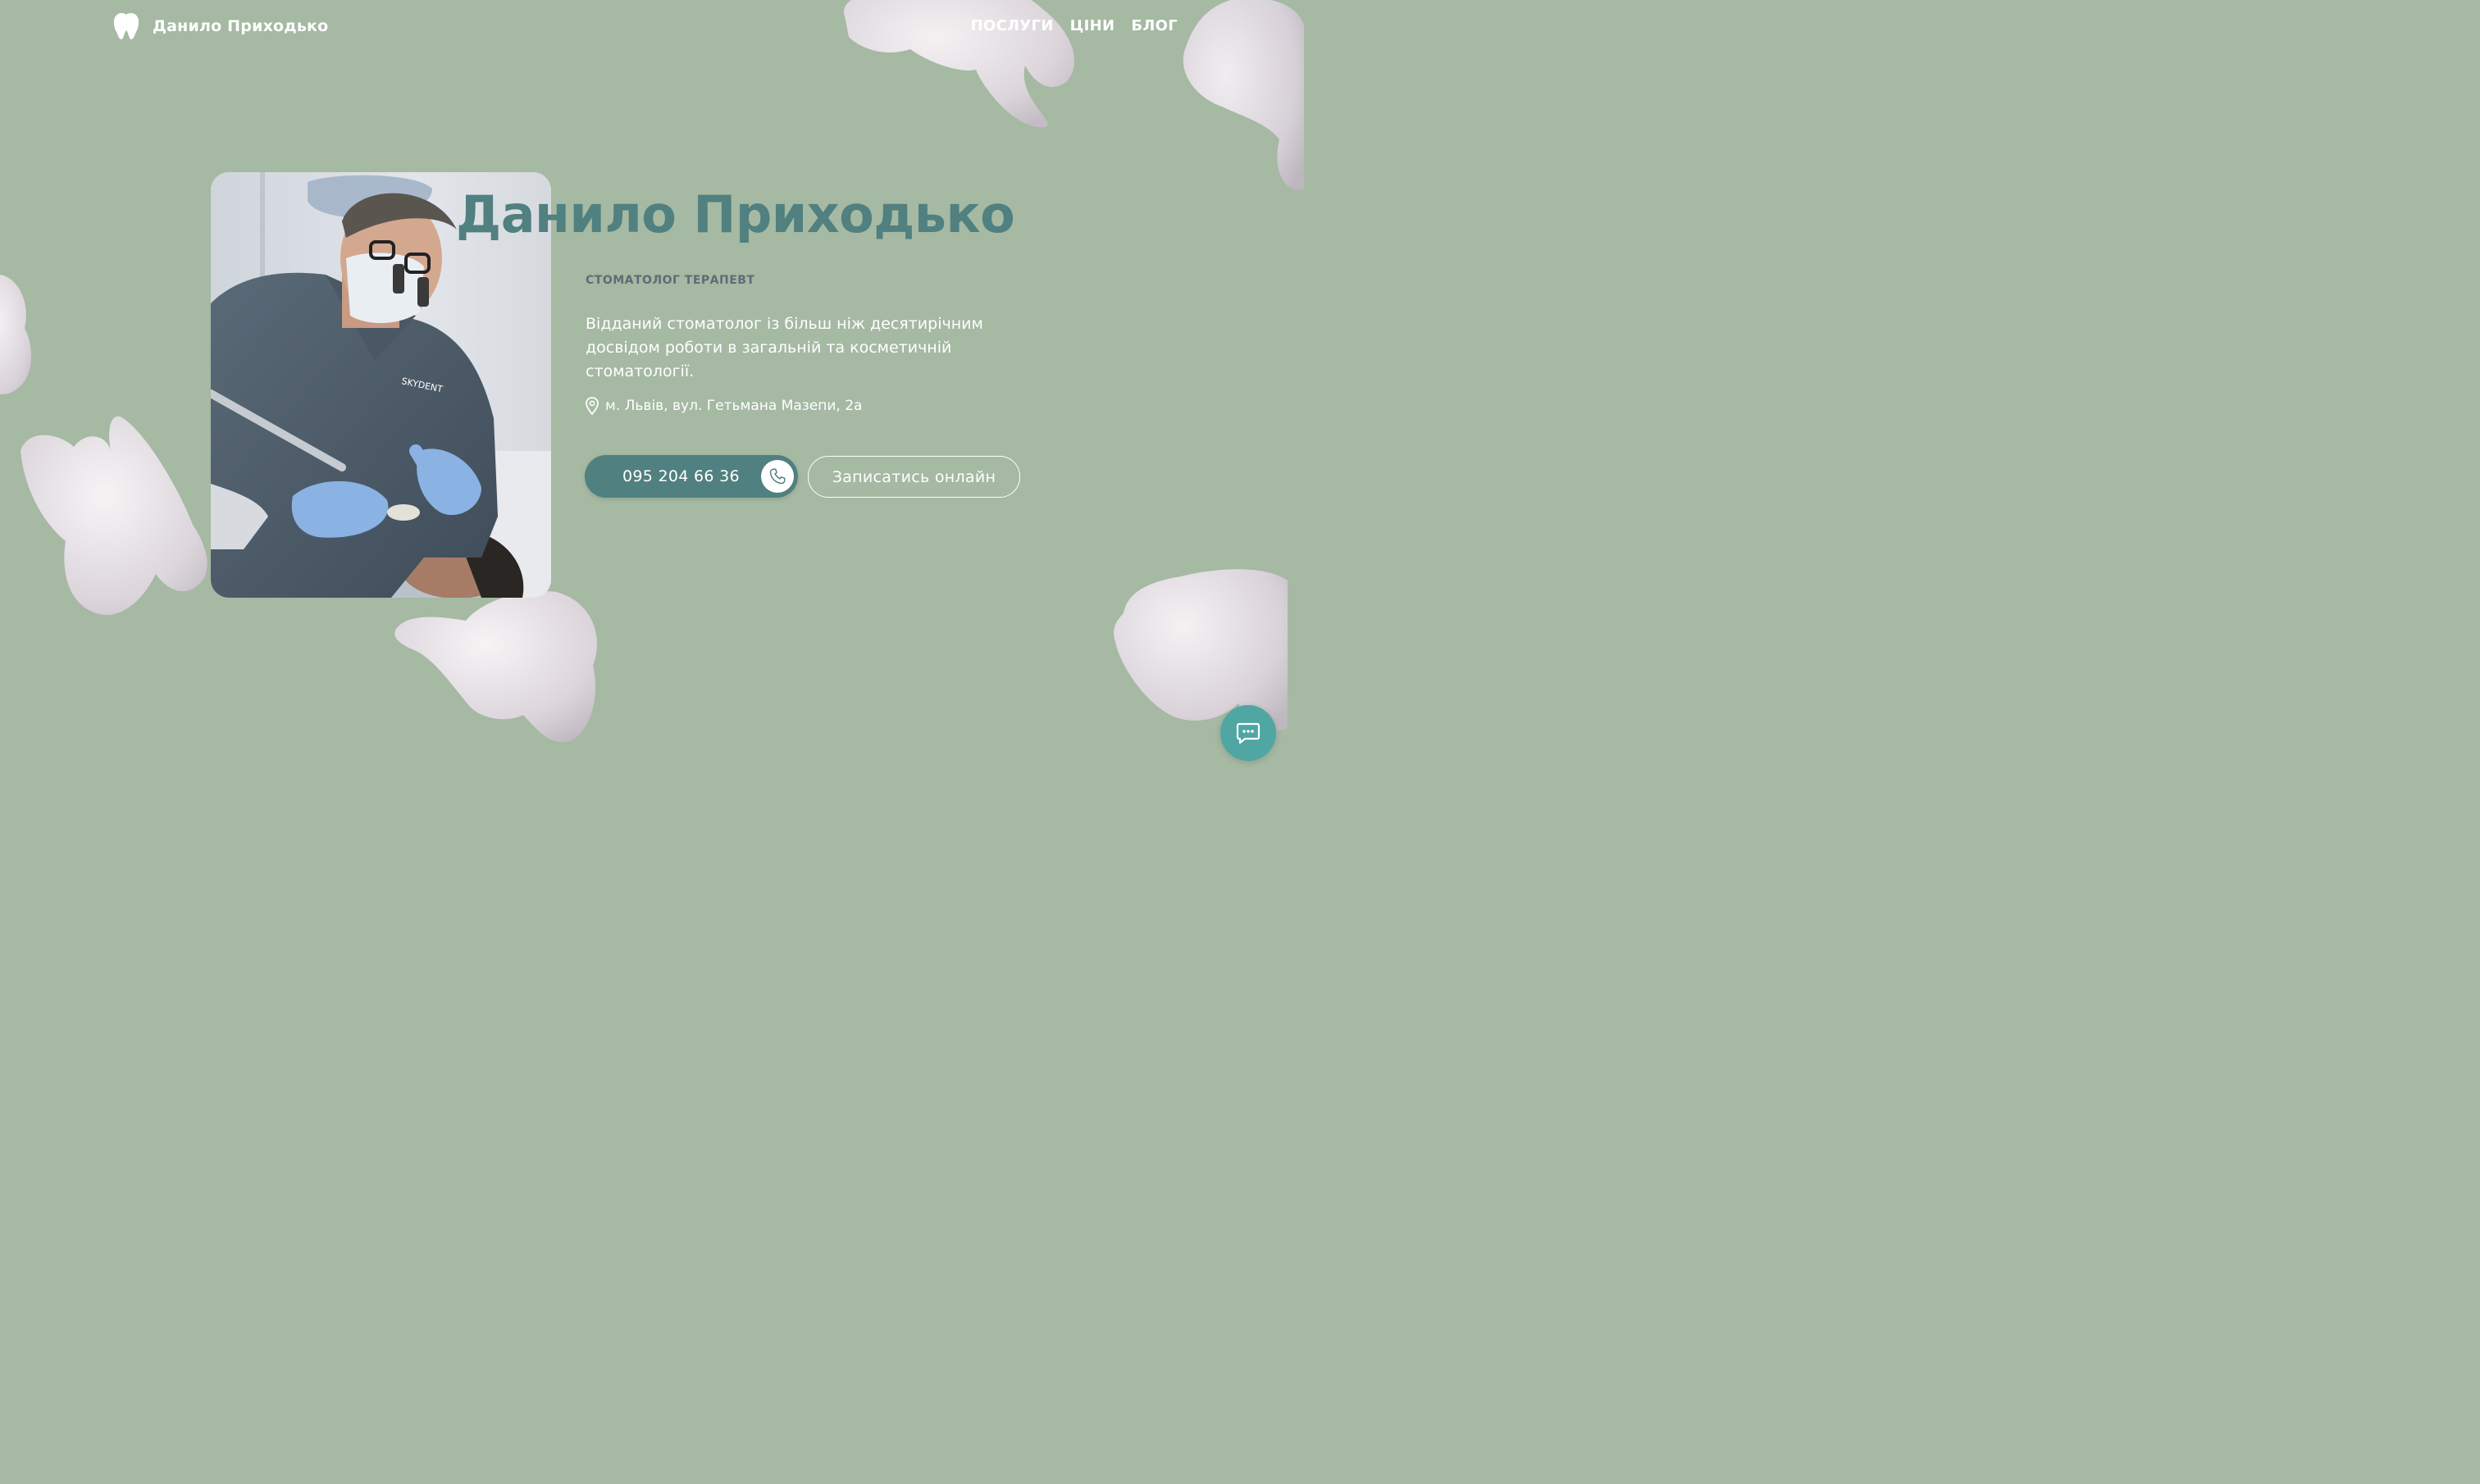  I want to click on address: м. Львів, вул. Гетьмана Мазепи, 2а, so click(724, 406).